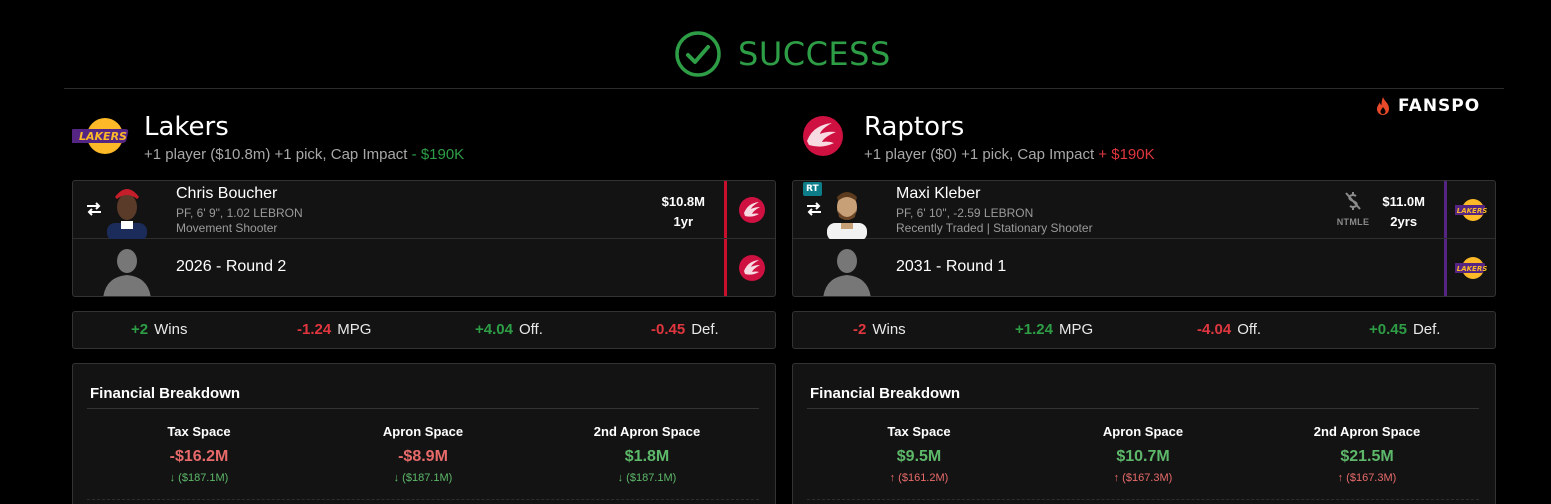 The width and height of the screenshot is (1551, 504). What do you see at coordinates (423, 456) in the screenshot?
I see `fin-value: -$8.9M` at bounding box center [423, 456].